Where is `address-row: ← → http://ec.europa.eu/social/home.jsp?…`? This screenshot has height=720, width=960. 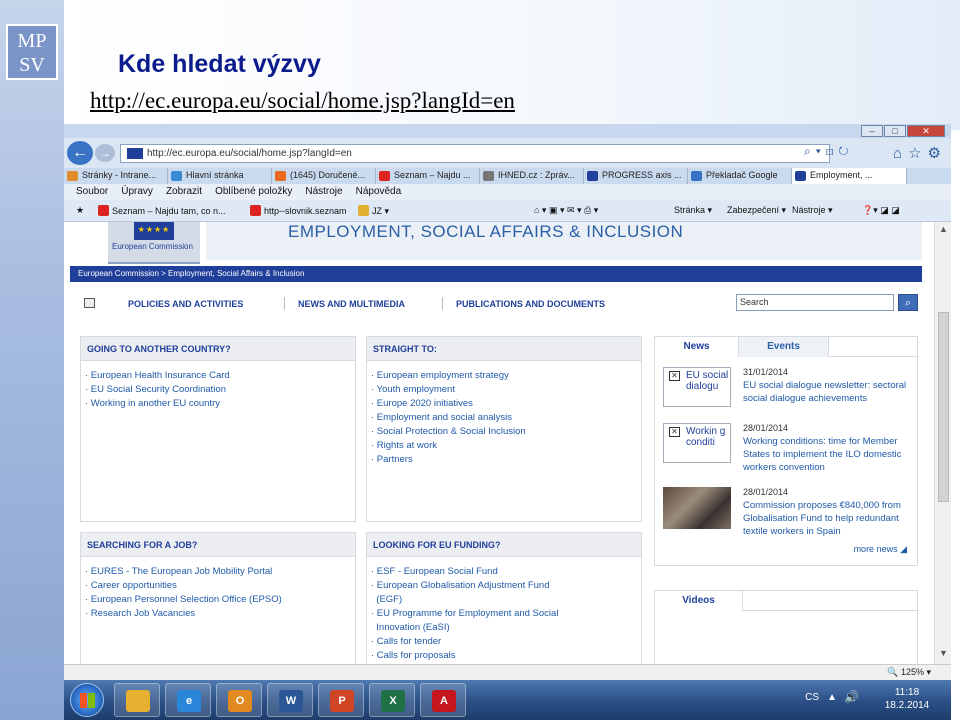
address-row: ← → http://ec.europa.eu/social/home.jsp?… is located at coordinates (507, 153).